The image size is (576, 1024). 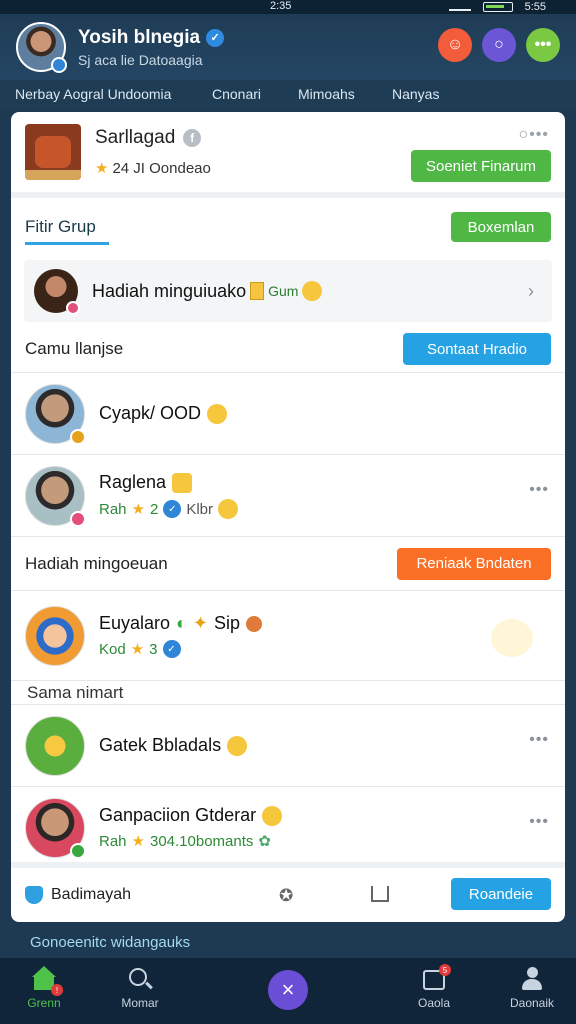 I want to click on nav-label: Daonaik, so click(x=532, y=1003).